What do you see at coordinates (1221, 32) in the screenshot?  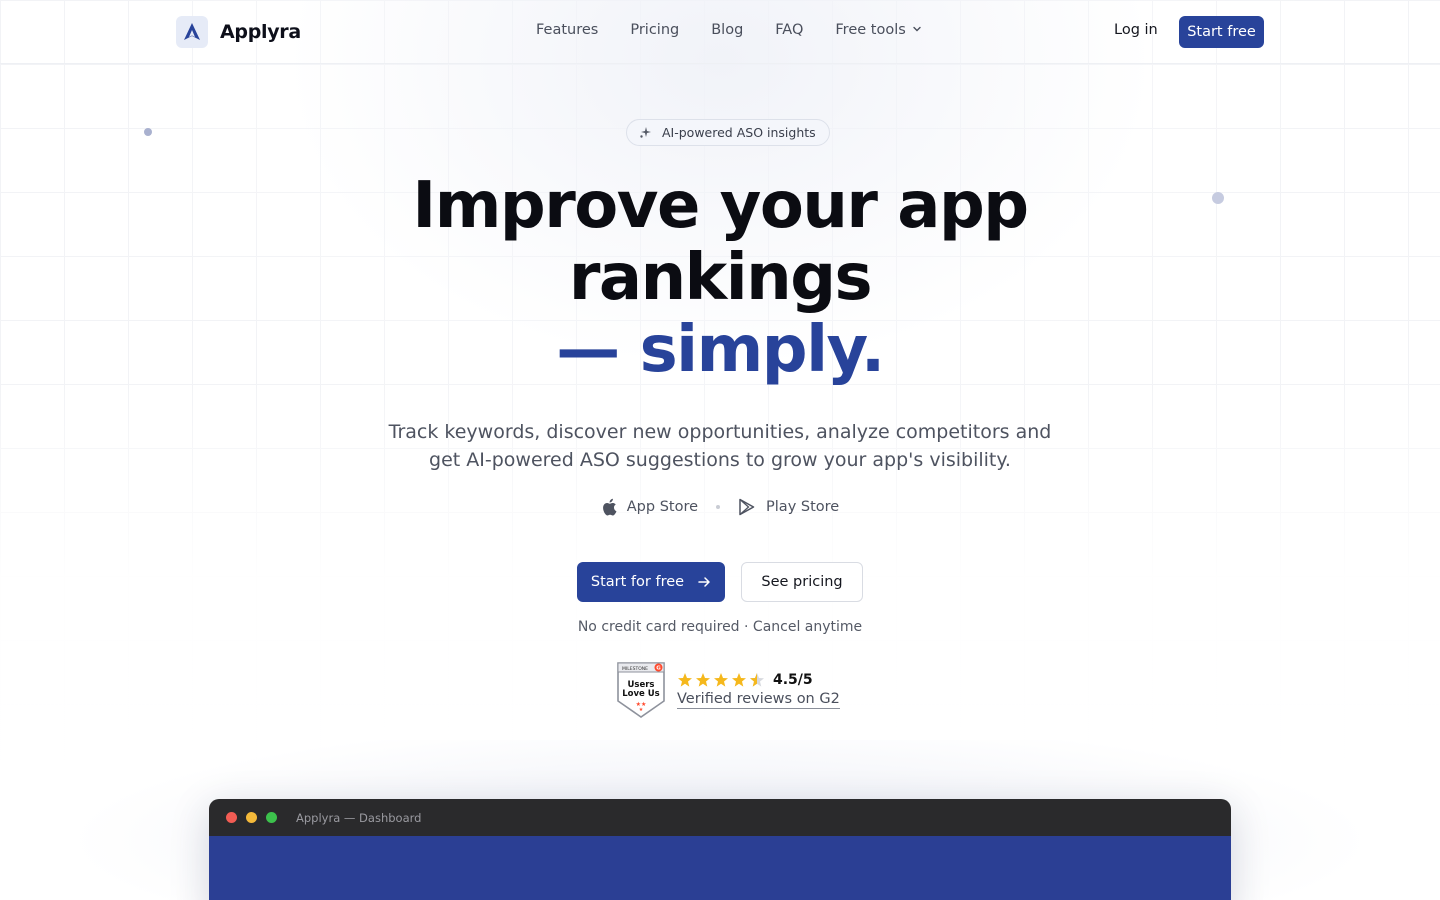 I see `start-free-button: Start free` at bounding box center [1221, 32].